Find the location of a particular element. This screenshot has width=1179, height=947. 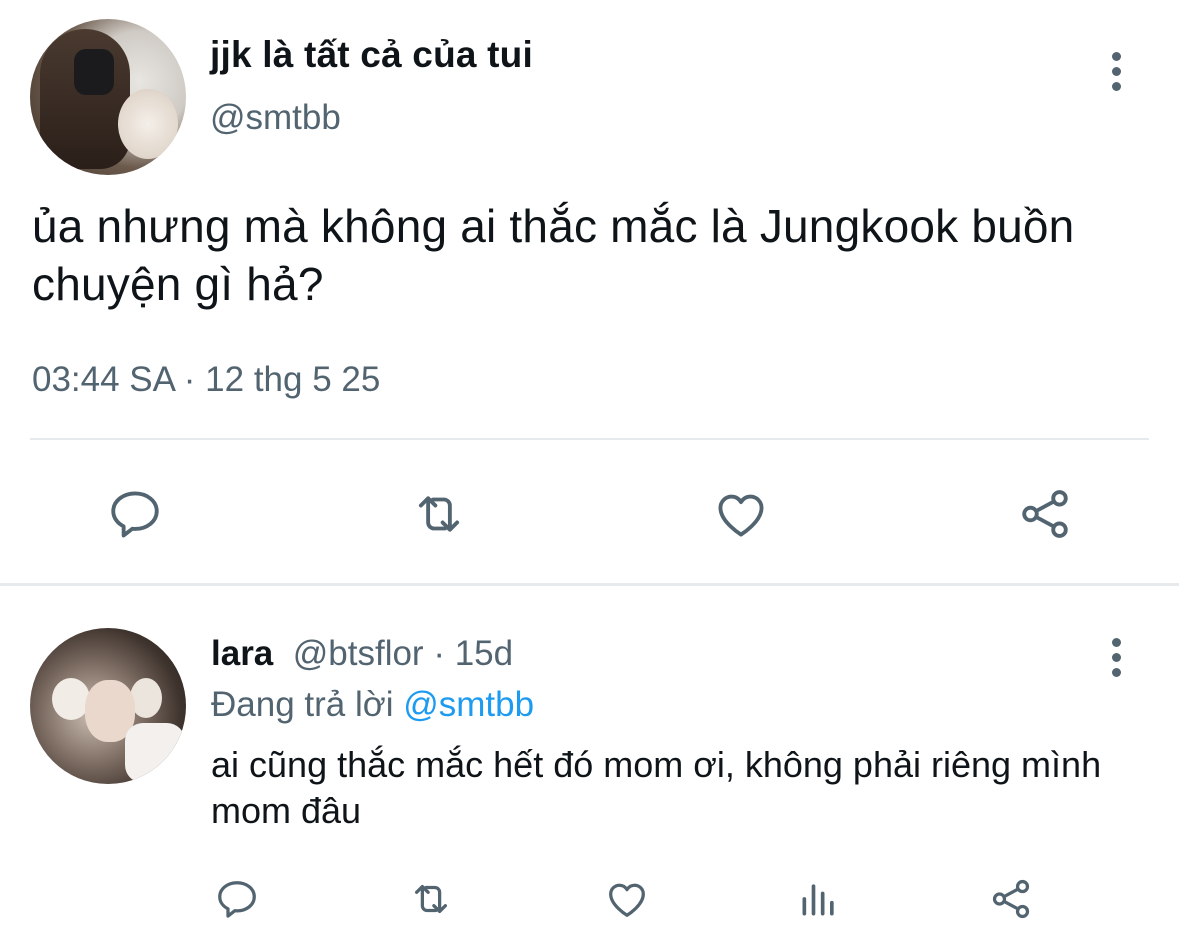

replying-to: Đang trả lời @smtbb is located at coordinates (372, 705).